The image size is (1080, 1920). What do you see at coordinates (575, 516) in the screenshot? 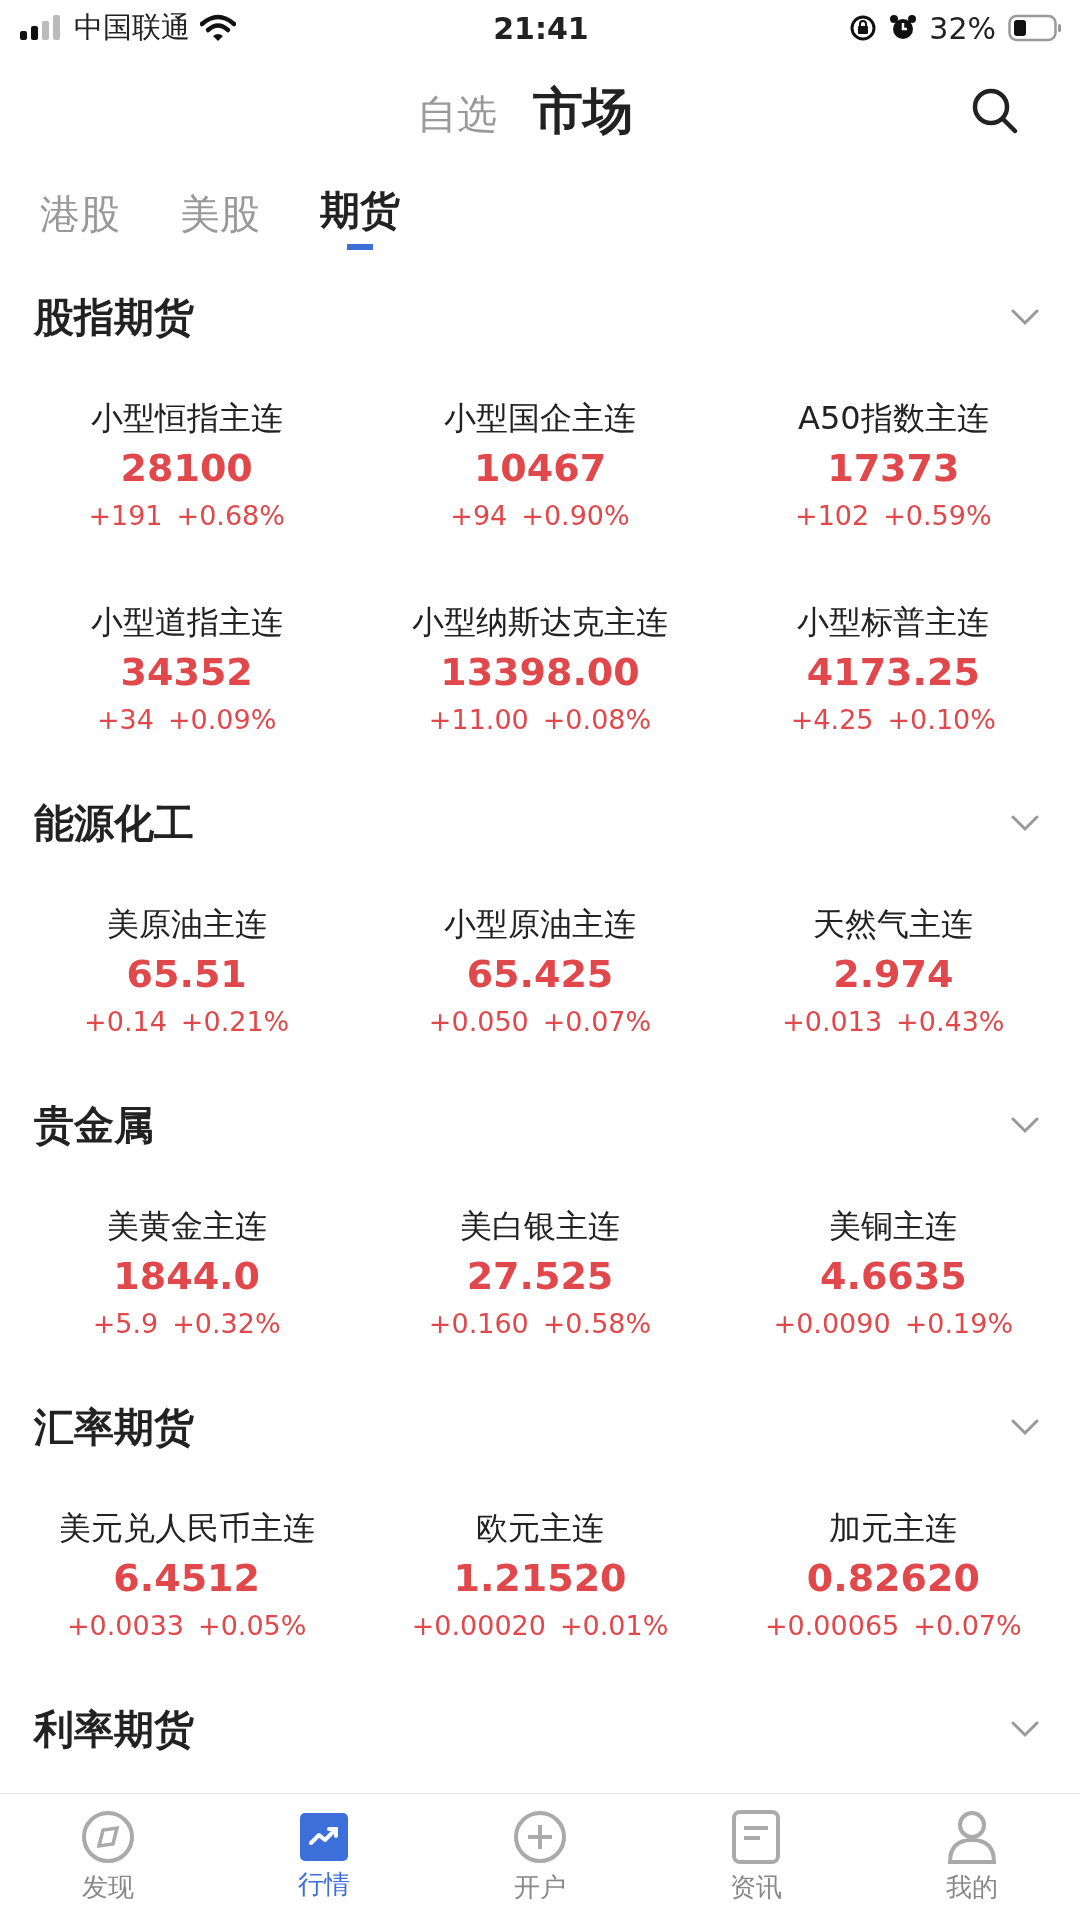
I see `percent-change: +0.90%` at bounding box center [575, 516].